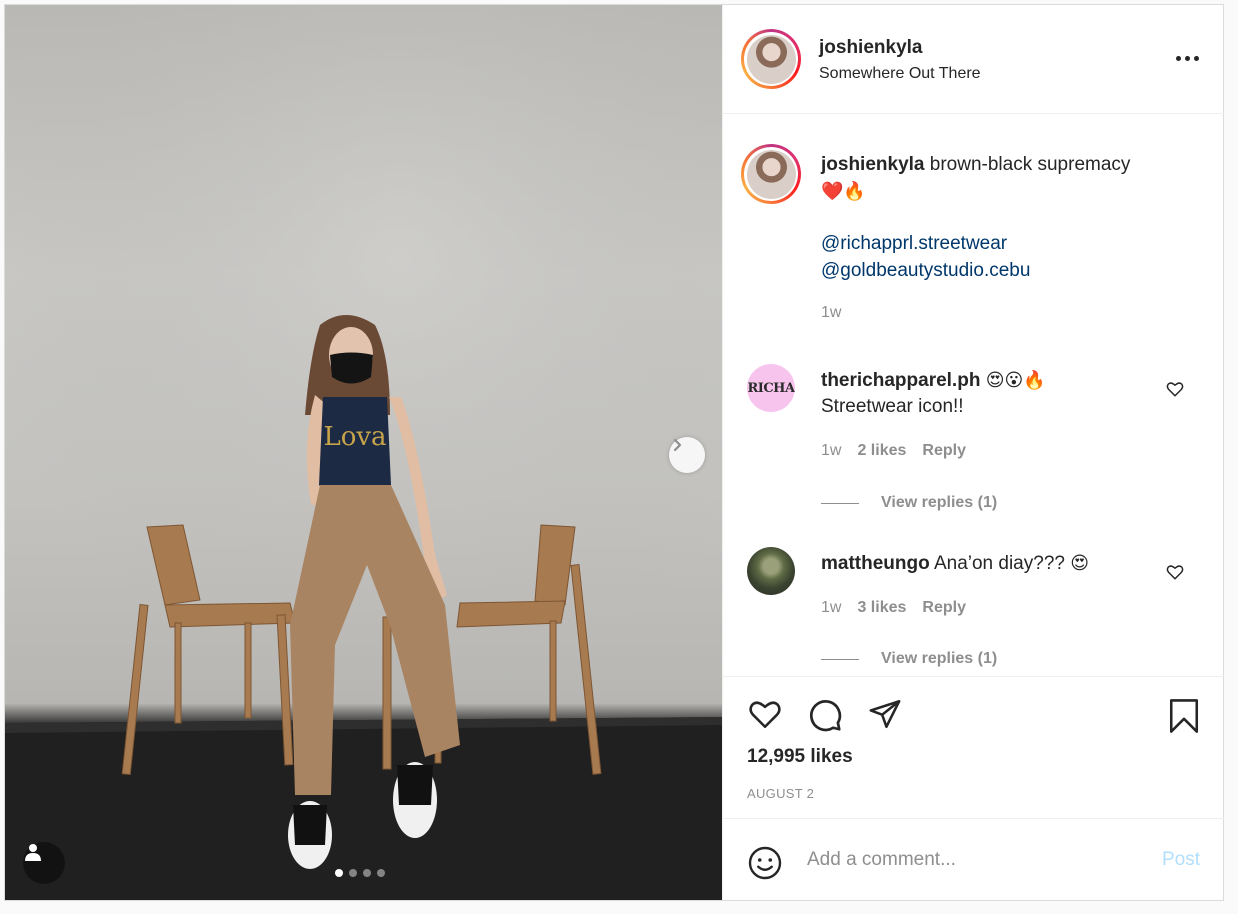  Describe the element at coordinates (873, 164) in the screenshot. I see `caption-username: joshienkyla` at that location.